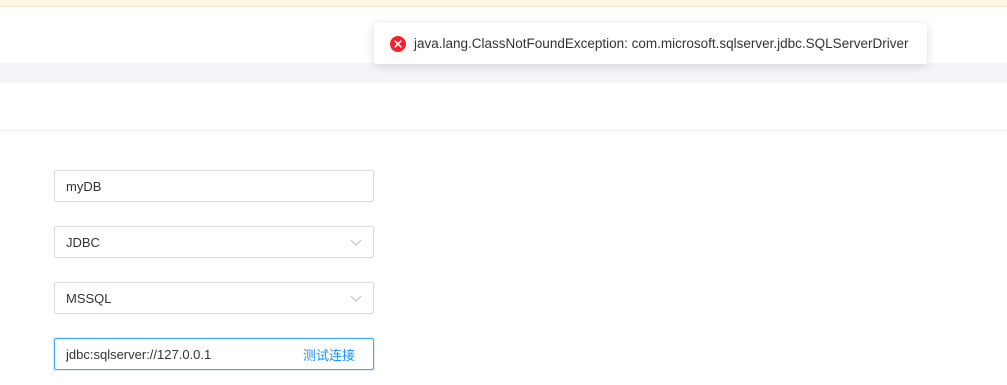 This screenshot has width=1007, height=385. What do you see at coordinates (329, 354) in the screenshot?
I see `test-connection-button: 测试连接` at bounding box center [329, 354].